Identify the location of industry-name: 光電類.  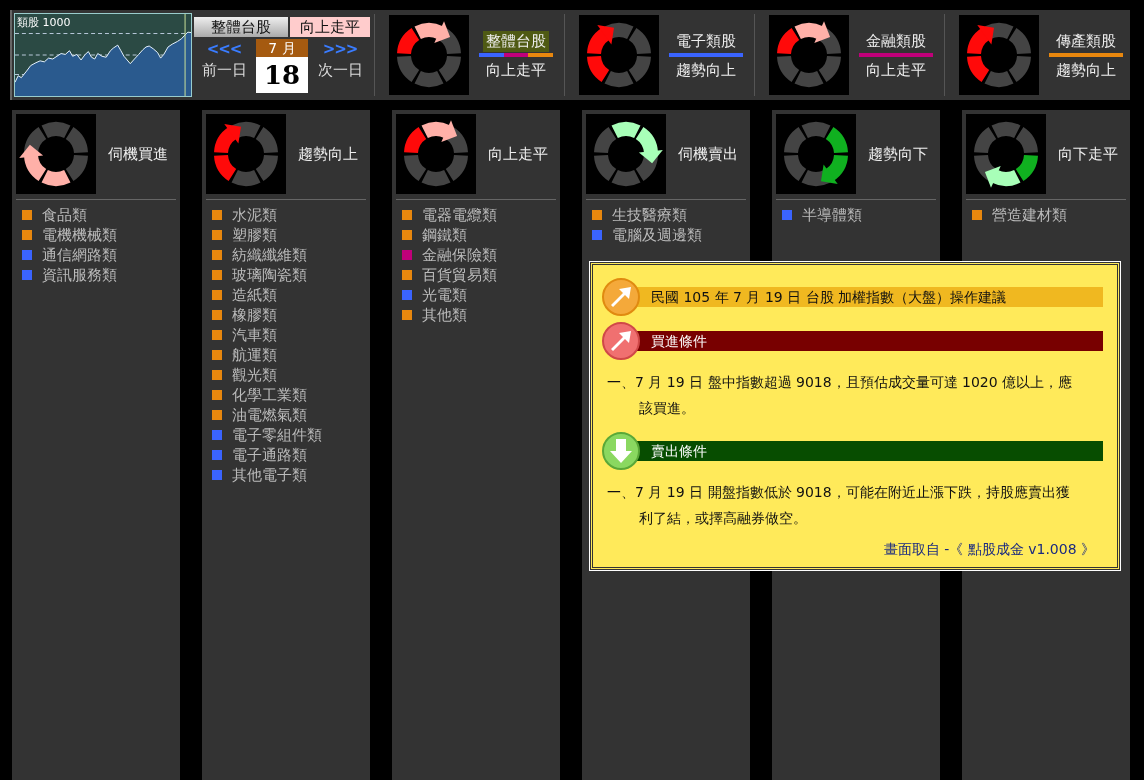
(444, 295).